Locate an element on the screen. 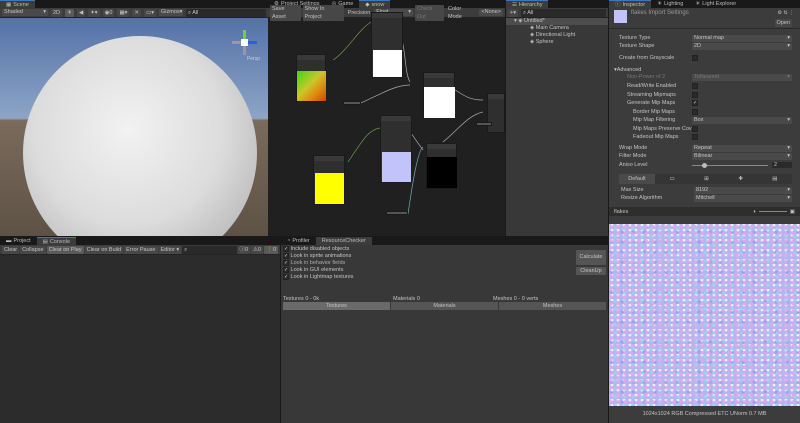  inspector-row: Wrap Mode Repeat ▾ is located at coordinates (705, 148).